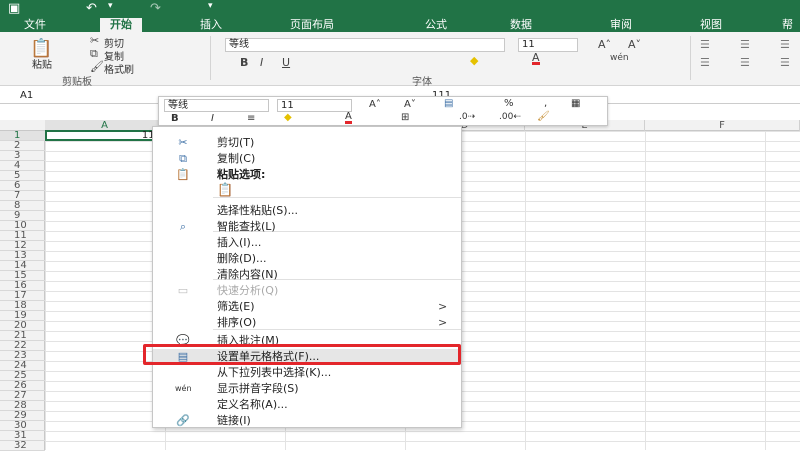  What do you see at coordinates (225, 190) in the screenshot?
I see `paste-option-icon: 📋` at bounding box center [225, 190].